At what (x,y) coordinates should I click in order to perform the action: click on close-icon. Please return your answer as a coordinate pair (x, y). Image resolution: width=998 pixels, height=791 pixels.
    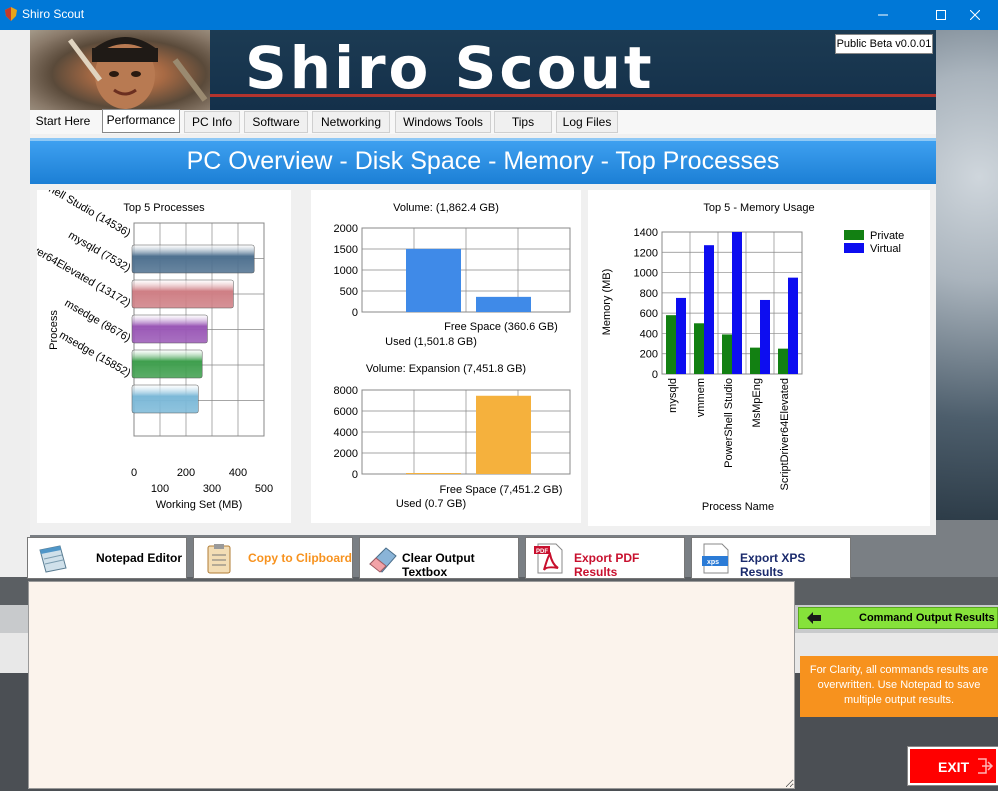
    Looking at the image, I should click on (975, 15).